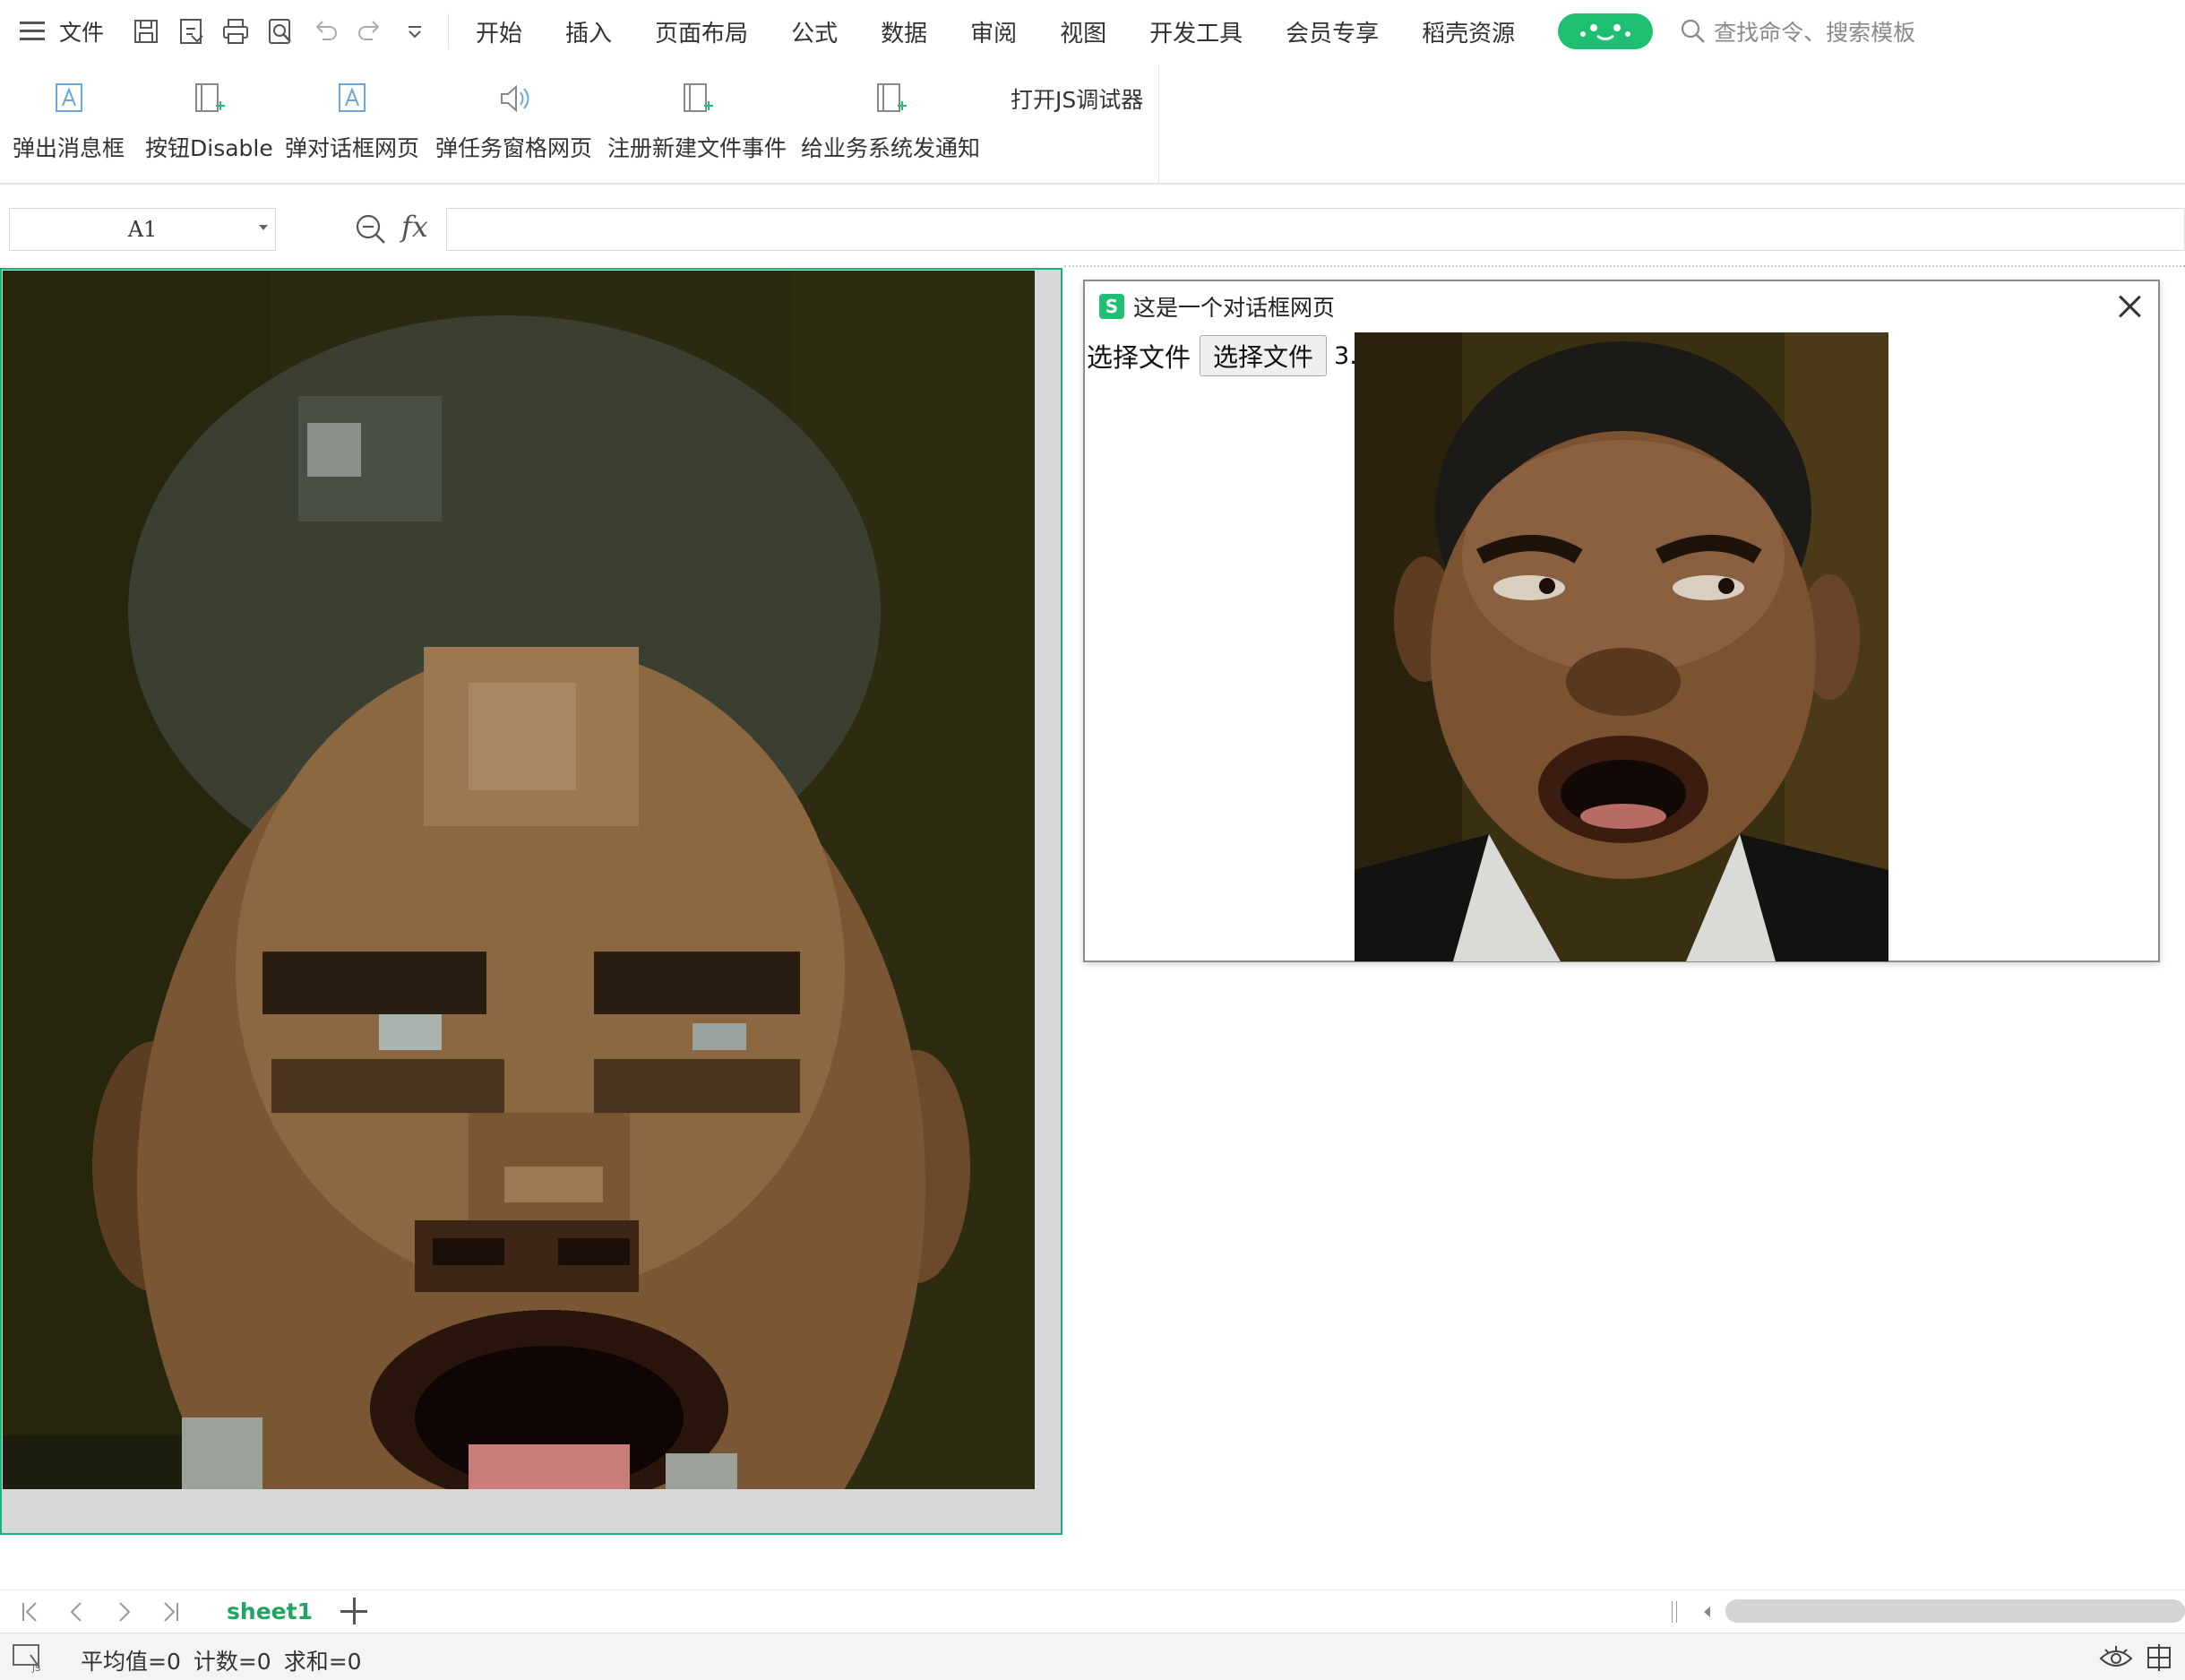 The height and width of the screenshot is (1680, 2185). Describe the element at coordinates (904, 31) in the screenshot. I see `tab-data: 数据` at that location.